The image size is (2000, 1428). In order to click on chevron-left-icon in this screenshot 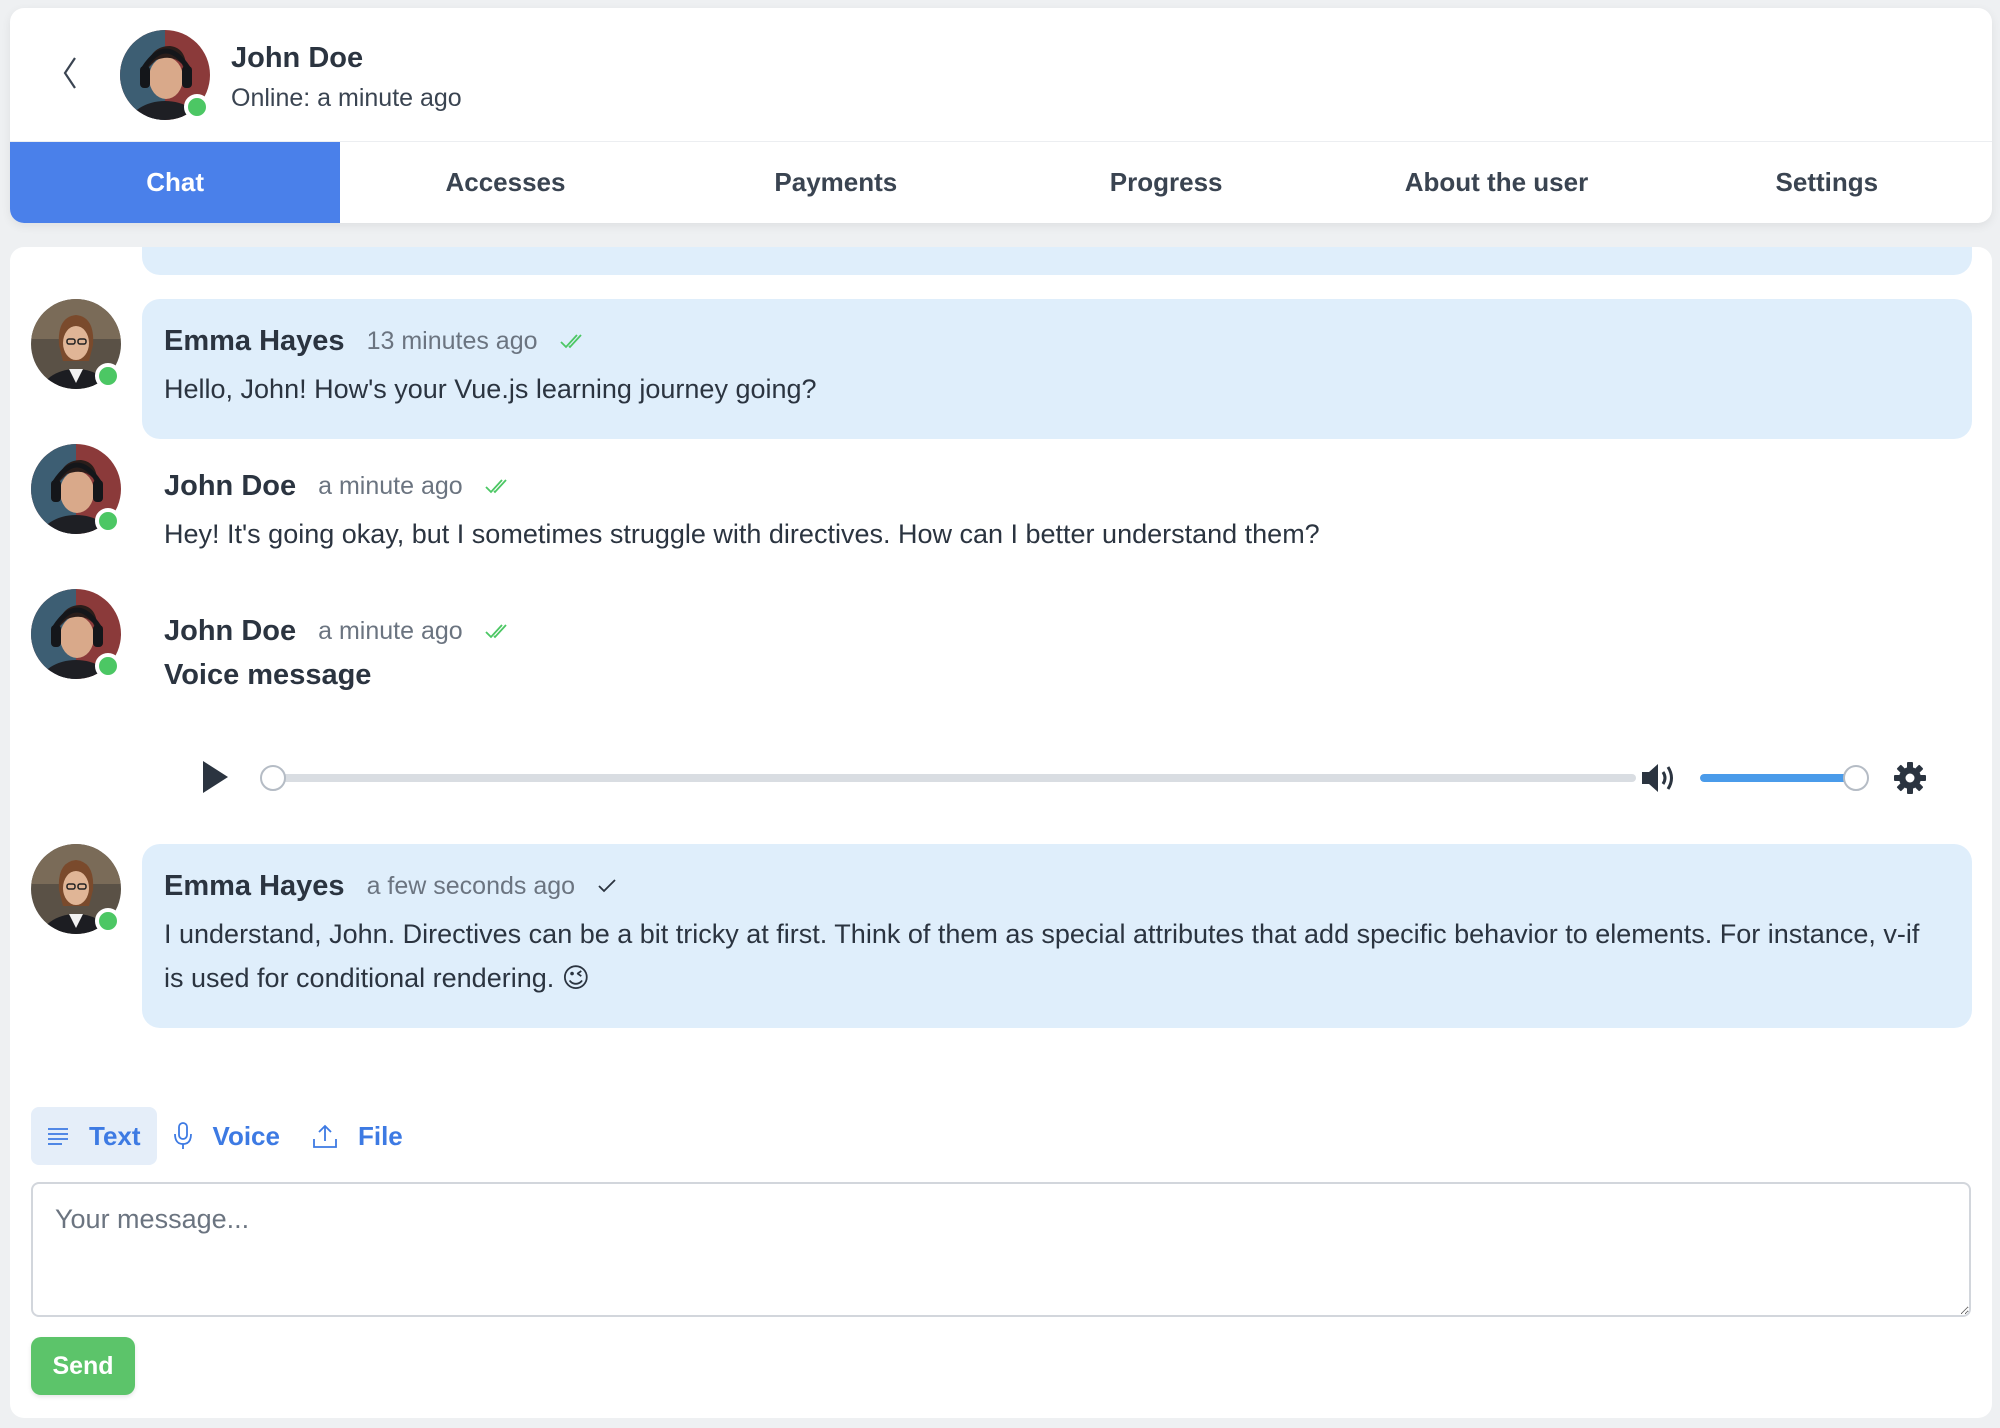, I will do `click(69, 73)`.